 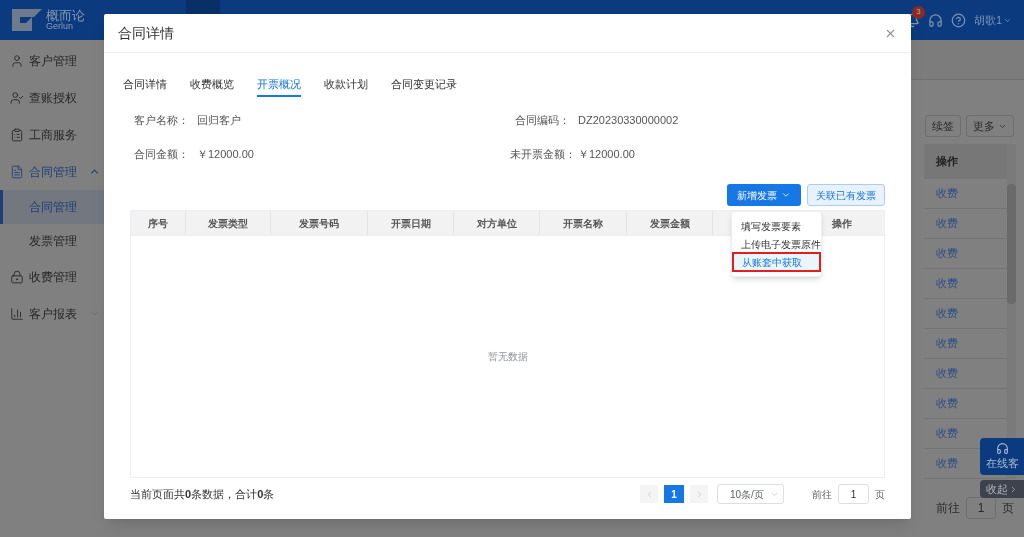 I want to click on field-label: 客户名称：, so click(x=161, y=120).